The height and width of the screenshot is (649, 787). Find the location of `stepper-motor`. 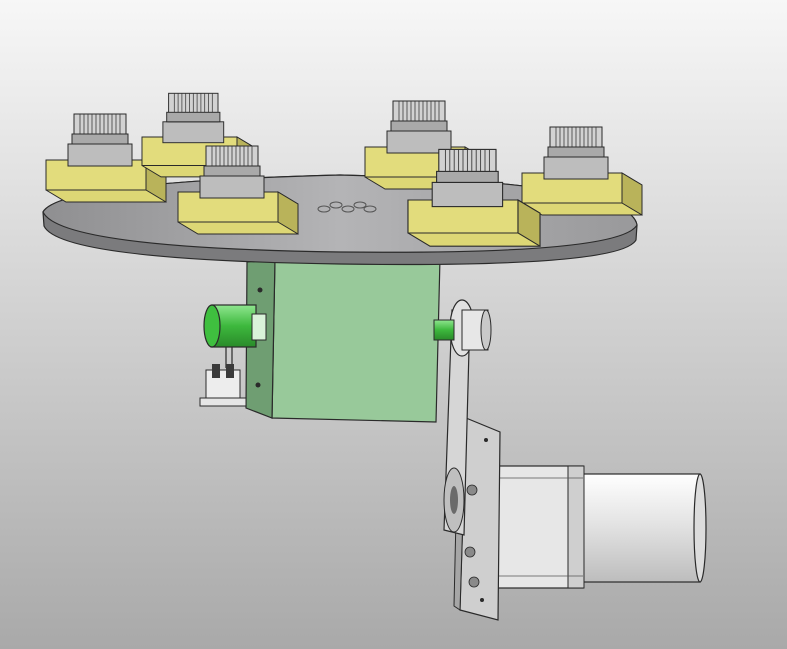

stepper-motor is located at coordinates (600, 527).